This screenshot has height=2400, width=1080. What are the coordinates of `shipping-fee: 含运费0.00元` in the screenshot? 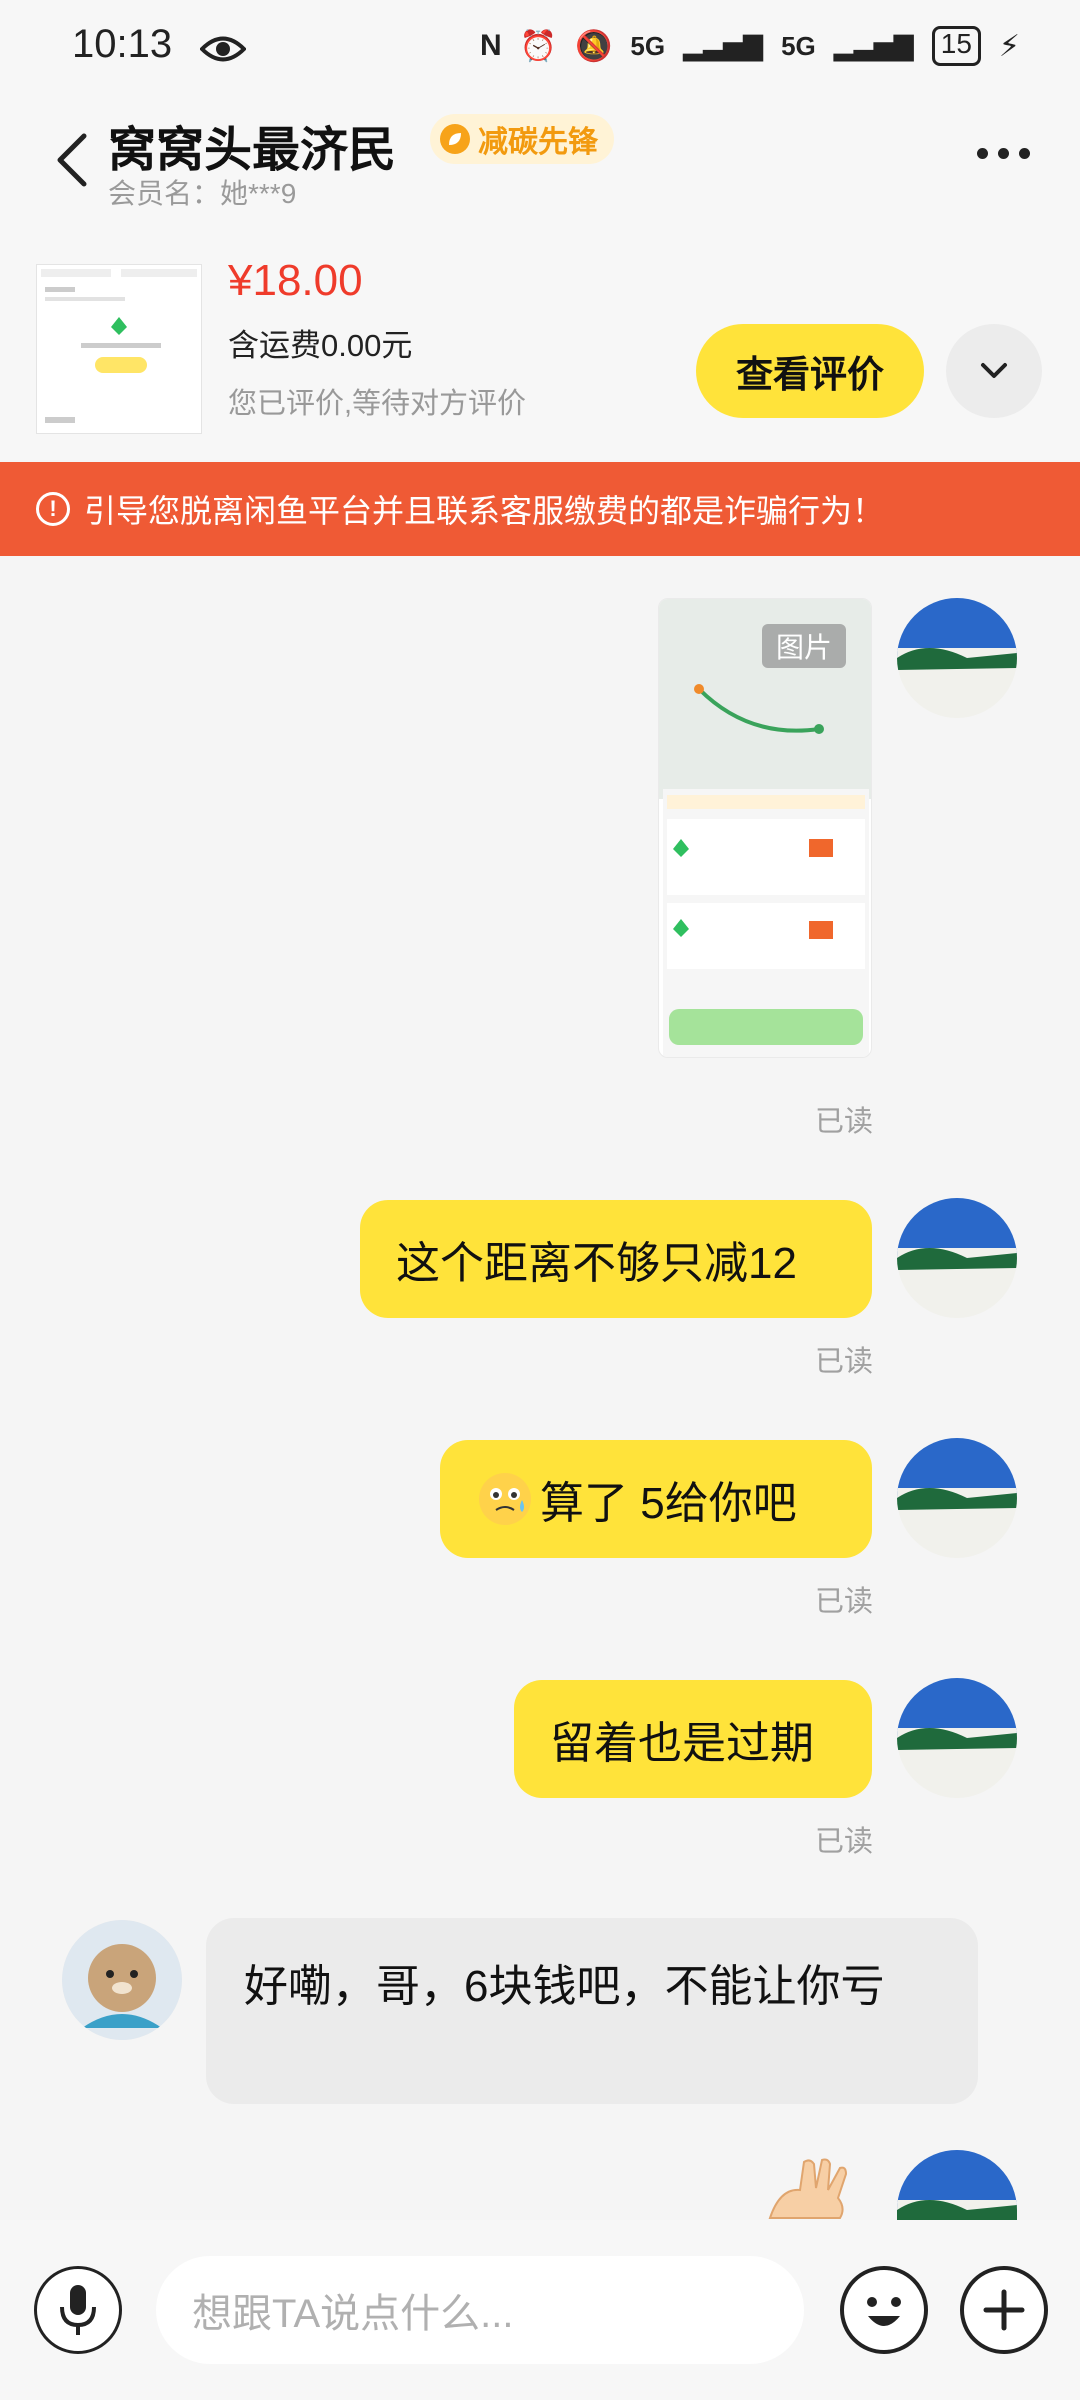 It's located at (320, 345).